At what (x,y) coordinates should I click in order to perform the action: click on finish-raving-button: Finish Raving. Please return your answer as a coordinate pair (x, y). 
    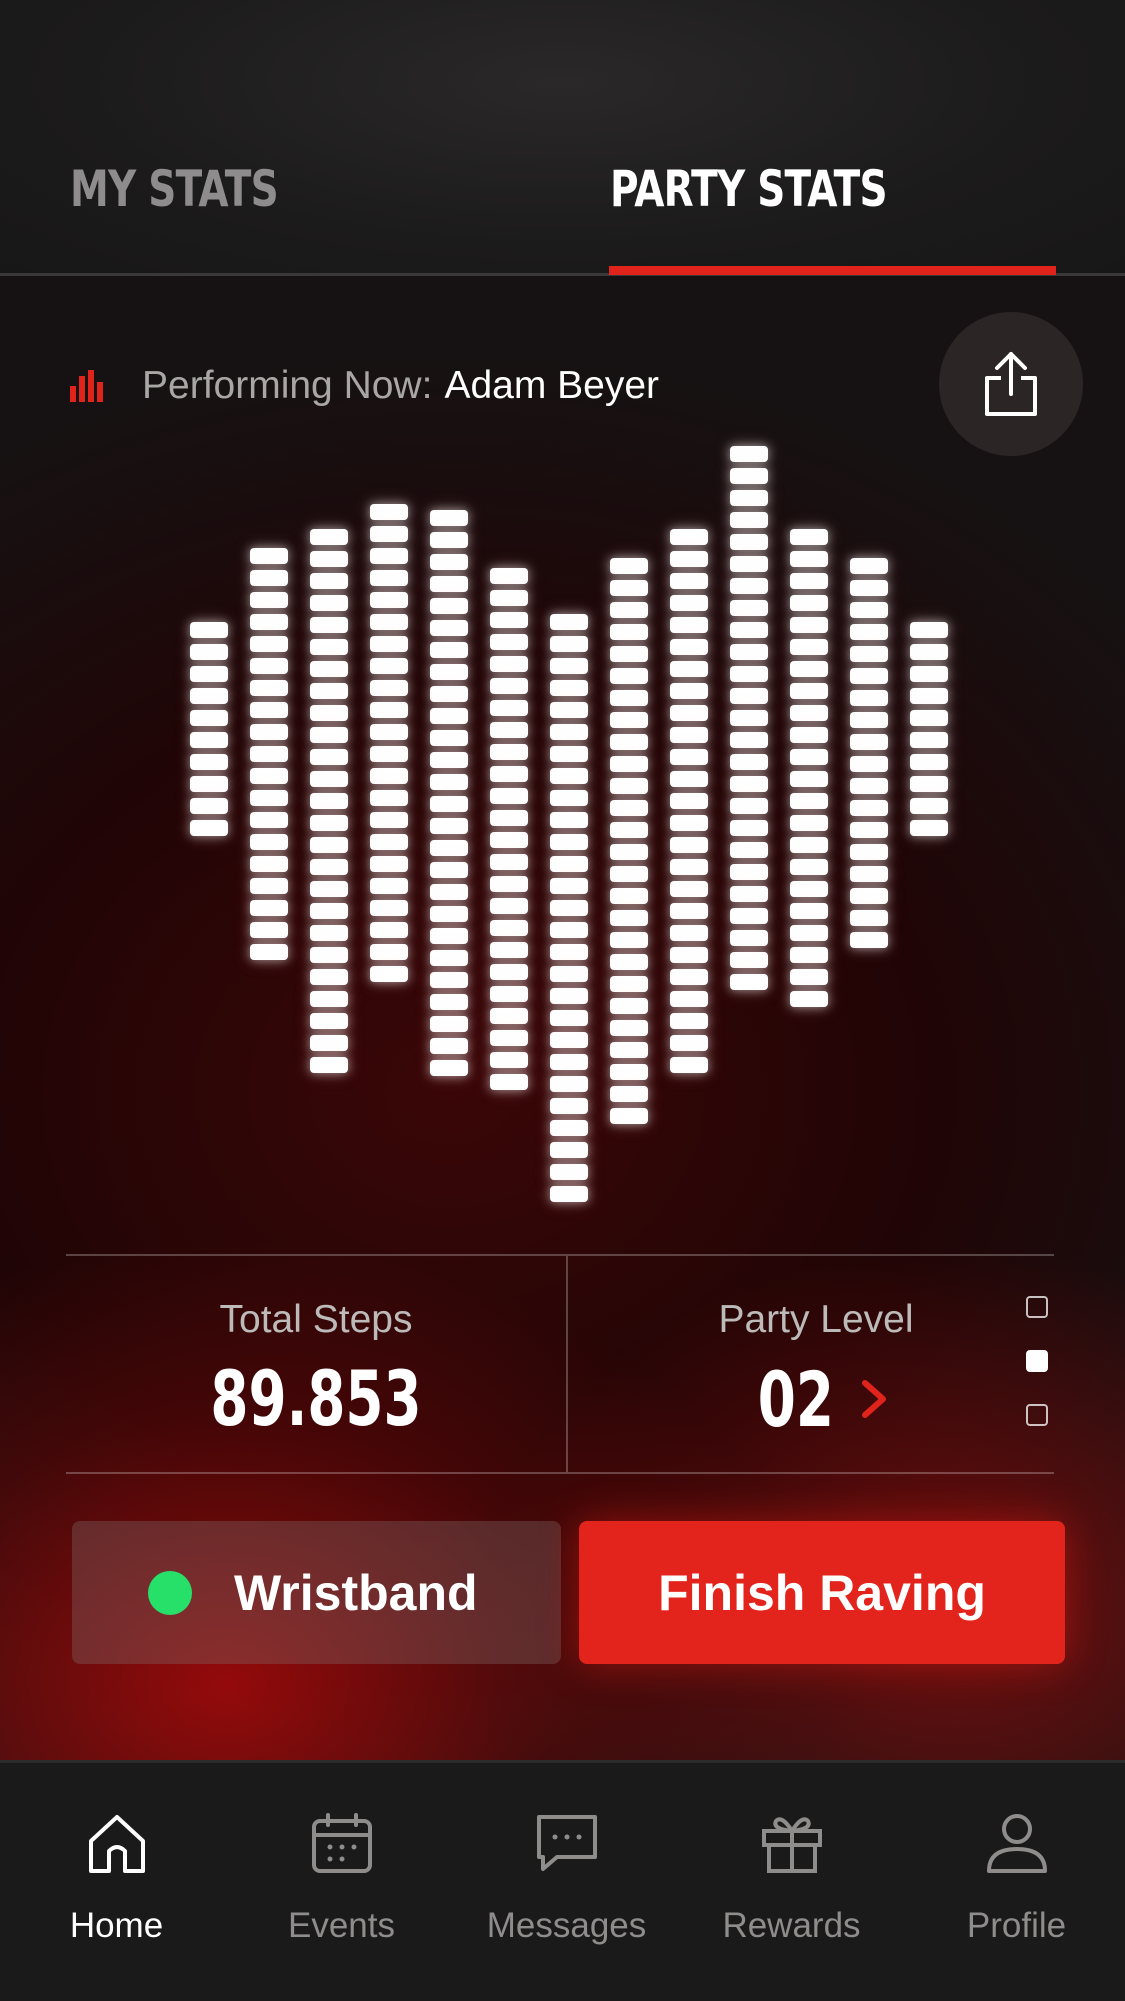
    Looking at the image, I should click on (822, 1592).